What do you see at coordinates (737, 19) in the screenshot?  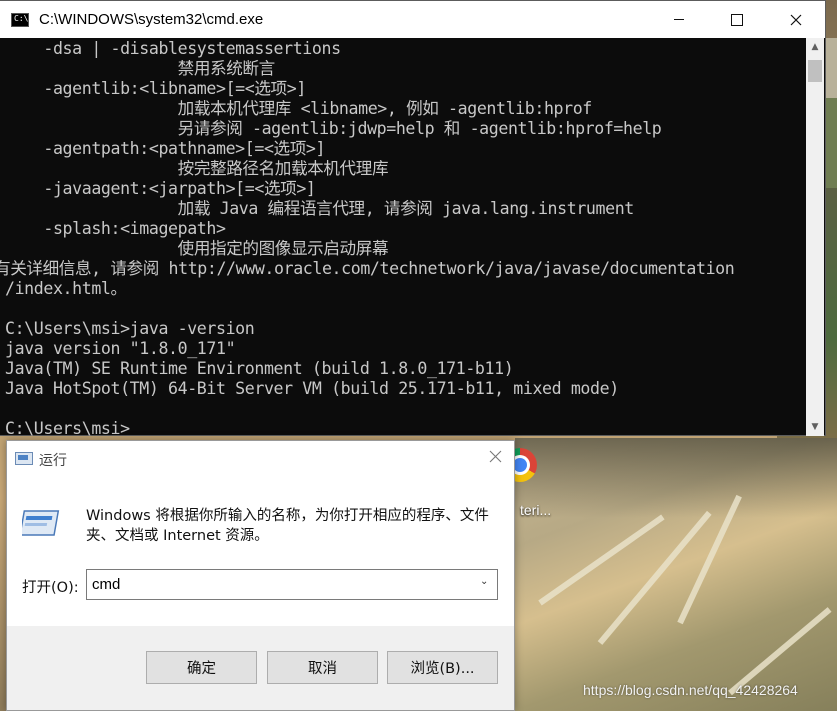 I see `maximize-button` at bounding box center [737, 19].